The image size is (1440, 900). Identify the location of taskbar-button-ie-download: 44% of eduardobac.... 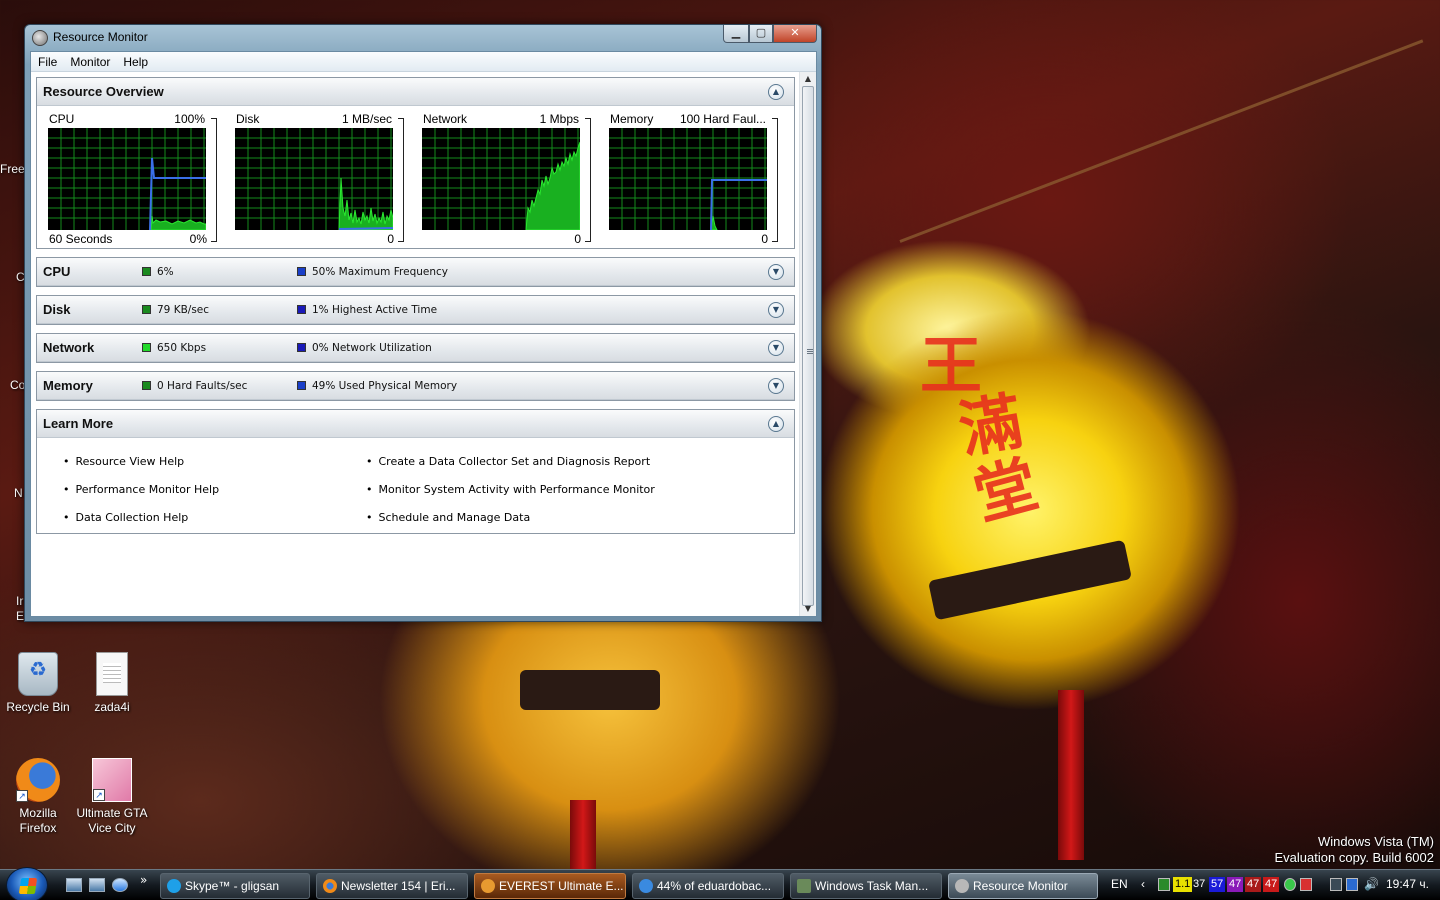
(708, 886).